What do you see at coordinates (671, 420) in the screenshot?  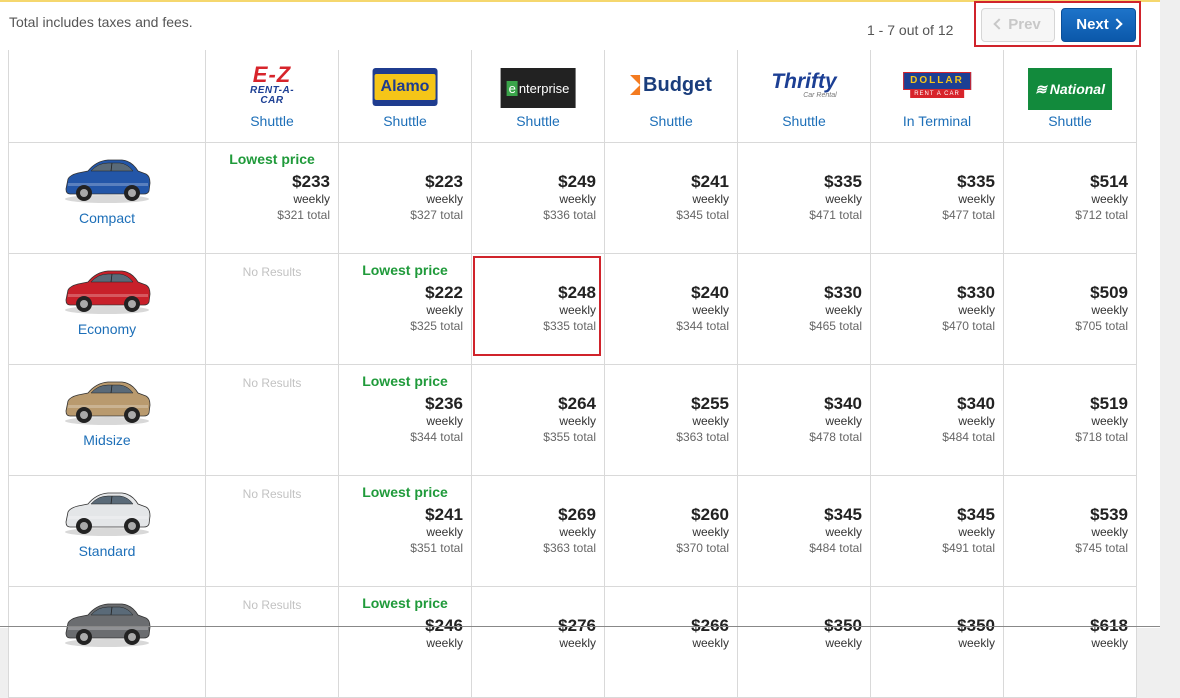 I see `price-cell: $255 weekly $363 total` at bounding box center [671, 420].